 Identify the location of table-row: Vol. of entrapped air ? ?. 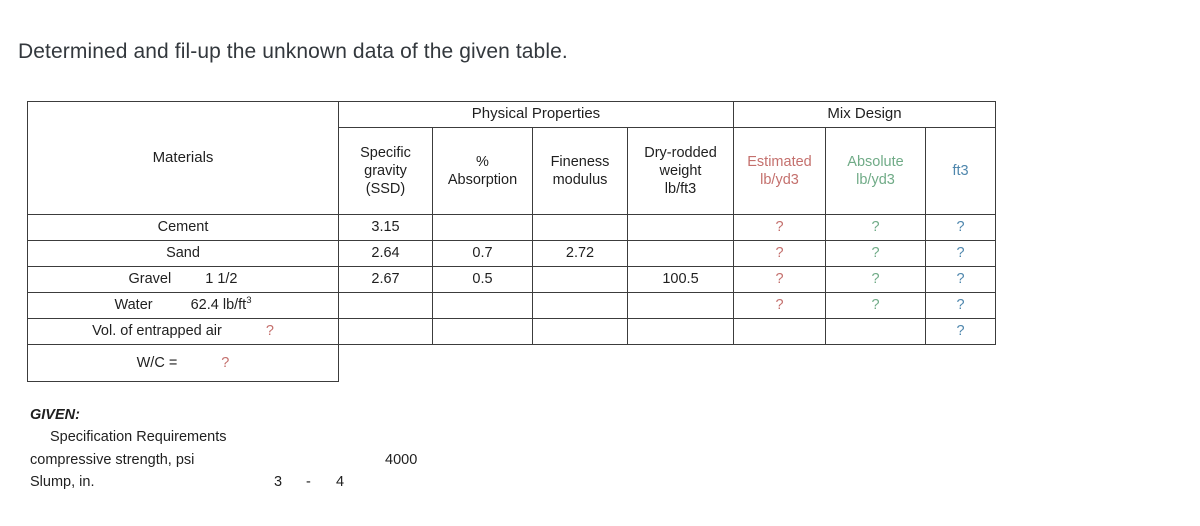
(511, 331).